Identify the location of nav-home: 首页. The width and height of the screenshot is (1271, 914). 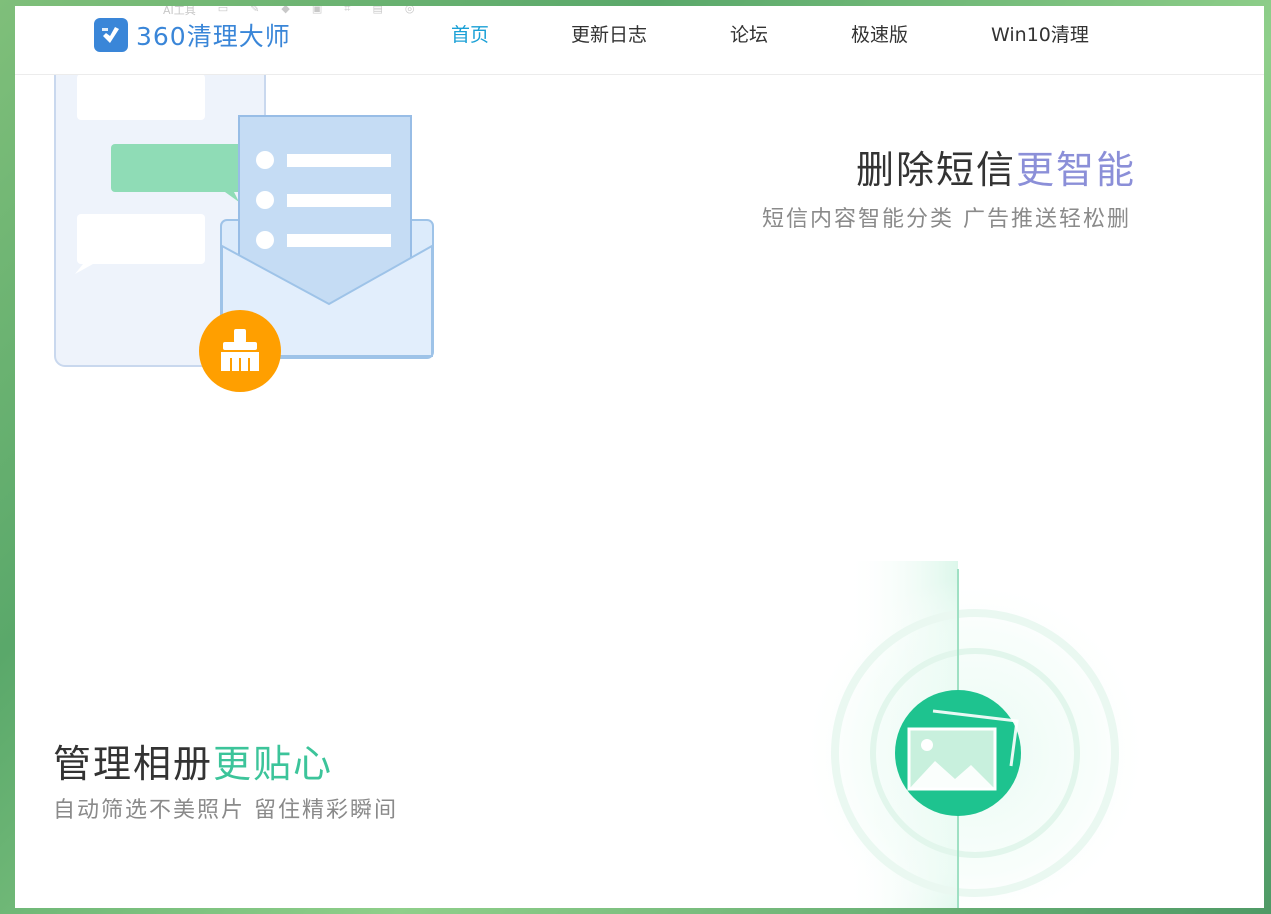
(470, 33).